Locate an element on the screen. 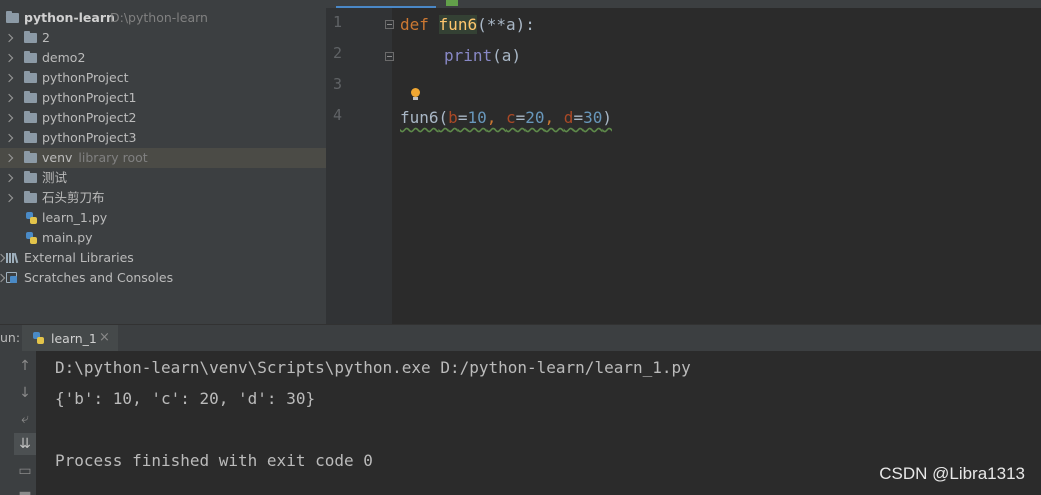  tree-item-pythonproject3: pythonProject3 is located at coordinates (163, 138).